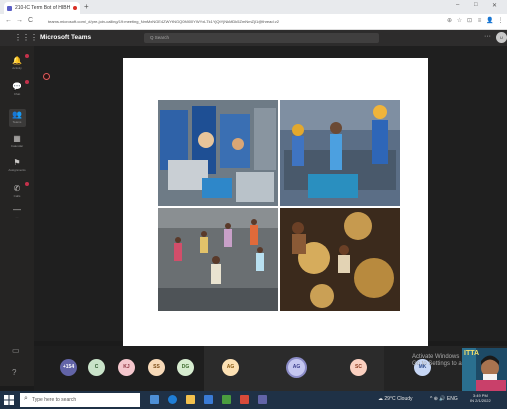 This screenshot has height=409, width=507. Describe the element at coordinates (261, 38) in the screenshot. I see `search-input: Q Search` at that location.